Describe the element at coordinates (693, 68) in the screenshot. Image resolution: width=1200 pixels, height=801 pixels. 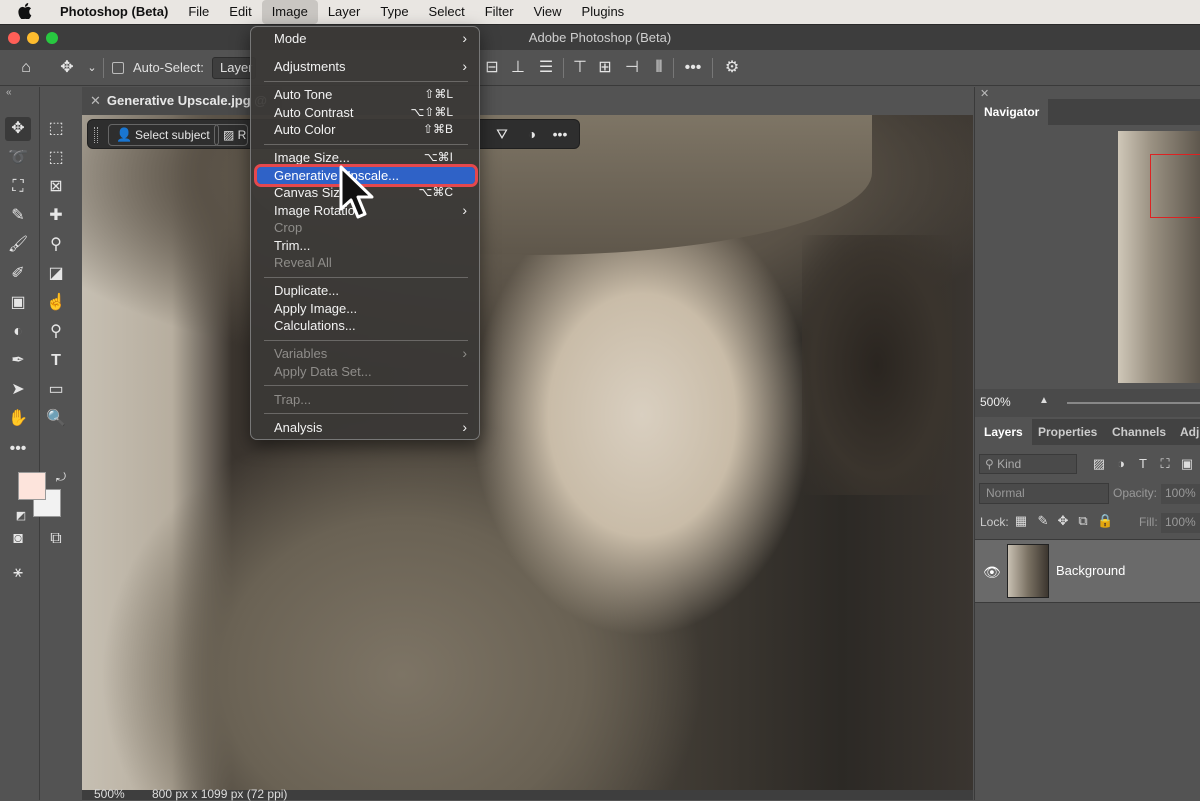
I see `more-options-icon: •••` at that location.